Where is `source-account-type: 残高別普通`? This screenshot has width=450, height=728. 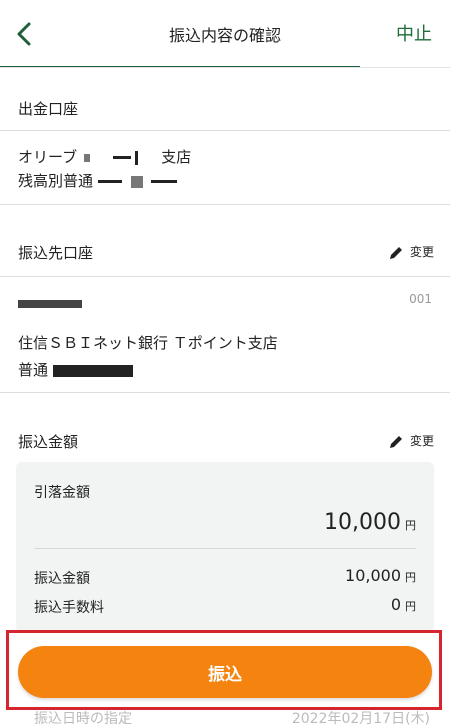 source-account-type: 残高別普通 is located at coordinates (56, 181).